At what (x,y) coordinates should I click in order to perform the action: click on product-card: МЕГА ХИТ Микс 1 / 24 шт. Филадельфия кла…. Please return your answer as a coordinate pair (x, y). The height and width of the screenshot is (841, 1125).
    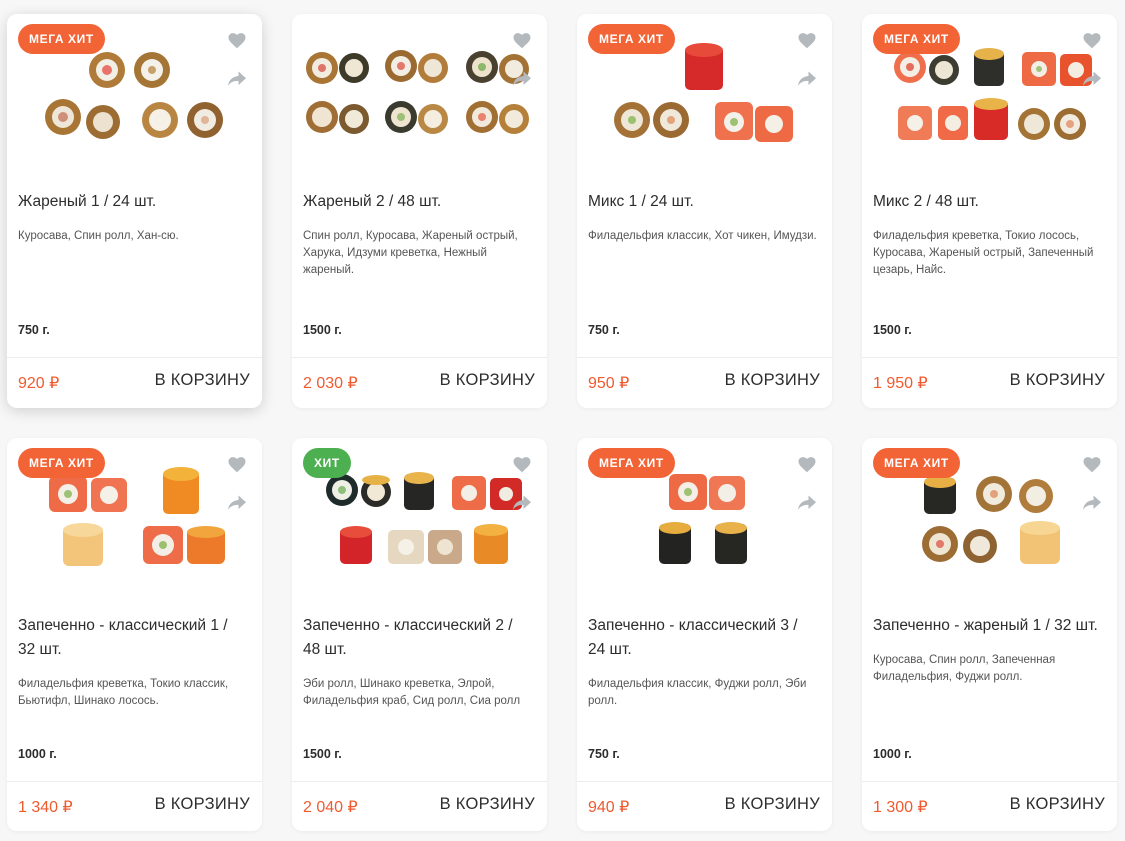
    Looking at the image, I should click on (704, 211).